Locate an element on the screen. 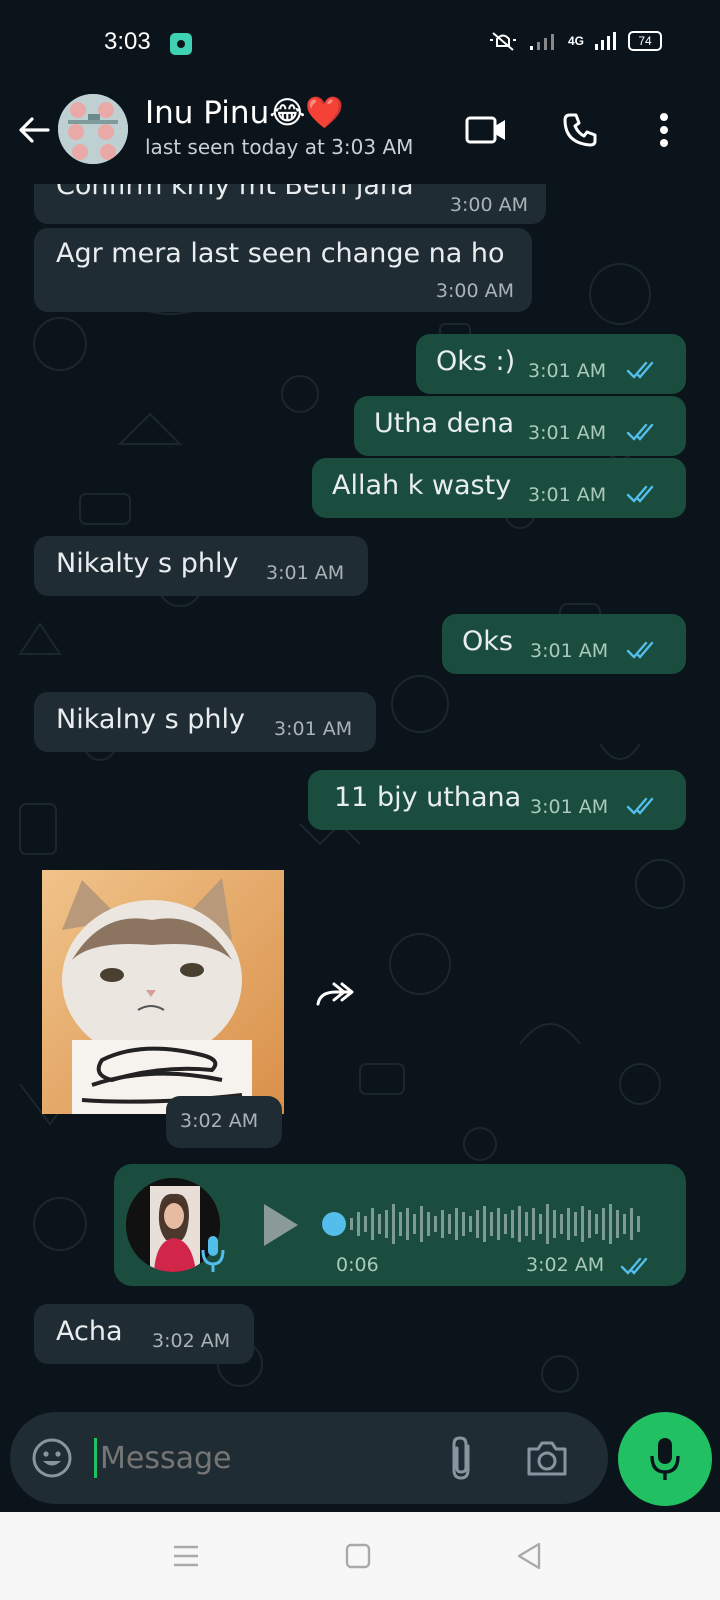 The width and height of the screenshot is (720, 1600). sticker-time-badge: 3:02 AM is located at coordinates (224, 1122).